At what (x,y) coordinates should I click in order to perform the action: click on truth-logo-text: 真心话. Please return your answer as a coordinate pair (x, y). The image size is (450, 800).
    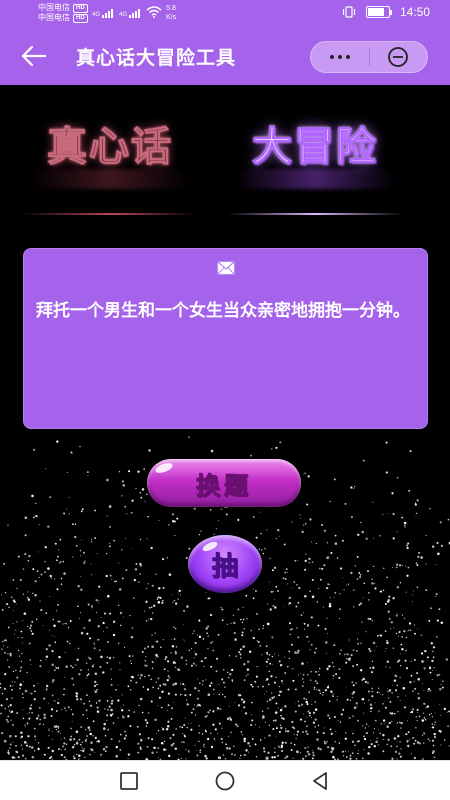
    Looking at the image, I should click on (110, 147).